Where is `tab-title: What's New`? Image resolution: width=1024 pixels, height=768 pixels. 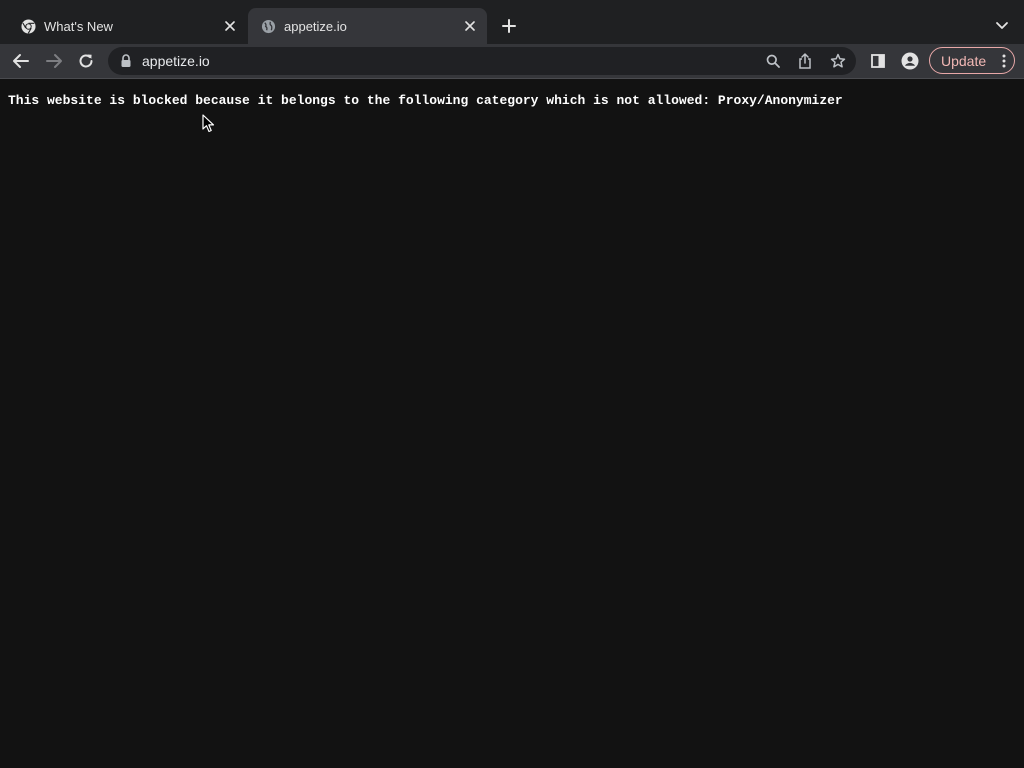
tab-title: What's New is located at coordinates (78, 26).